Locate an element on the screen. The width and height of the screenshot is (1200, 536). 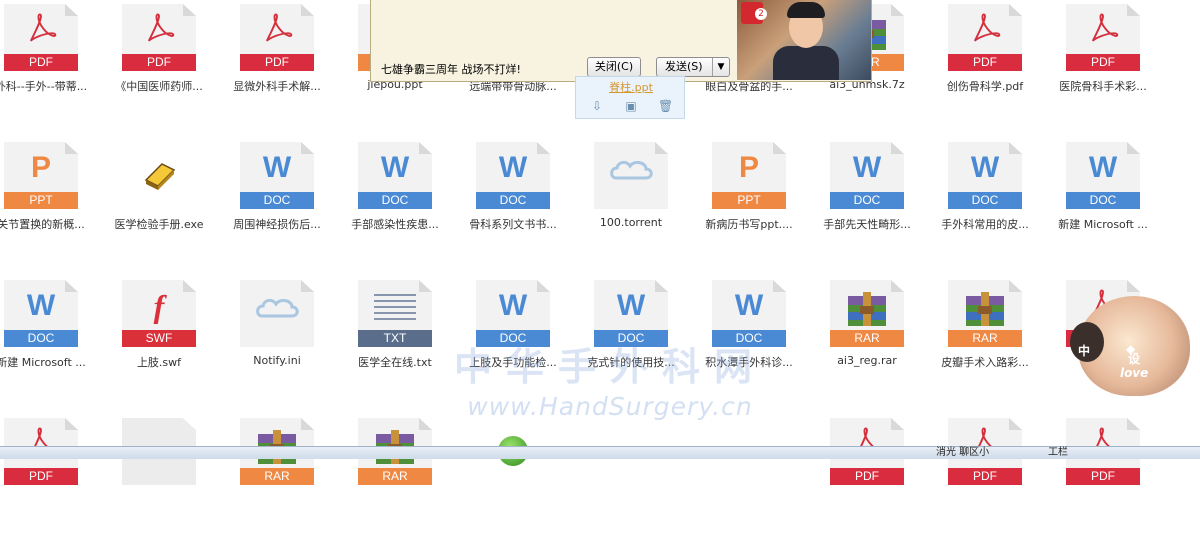
avatar-hair is located at coordinates (806, 10).